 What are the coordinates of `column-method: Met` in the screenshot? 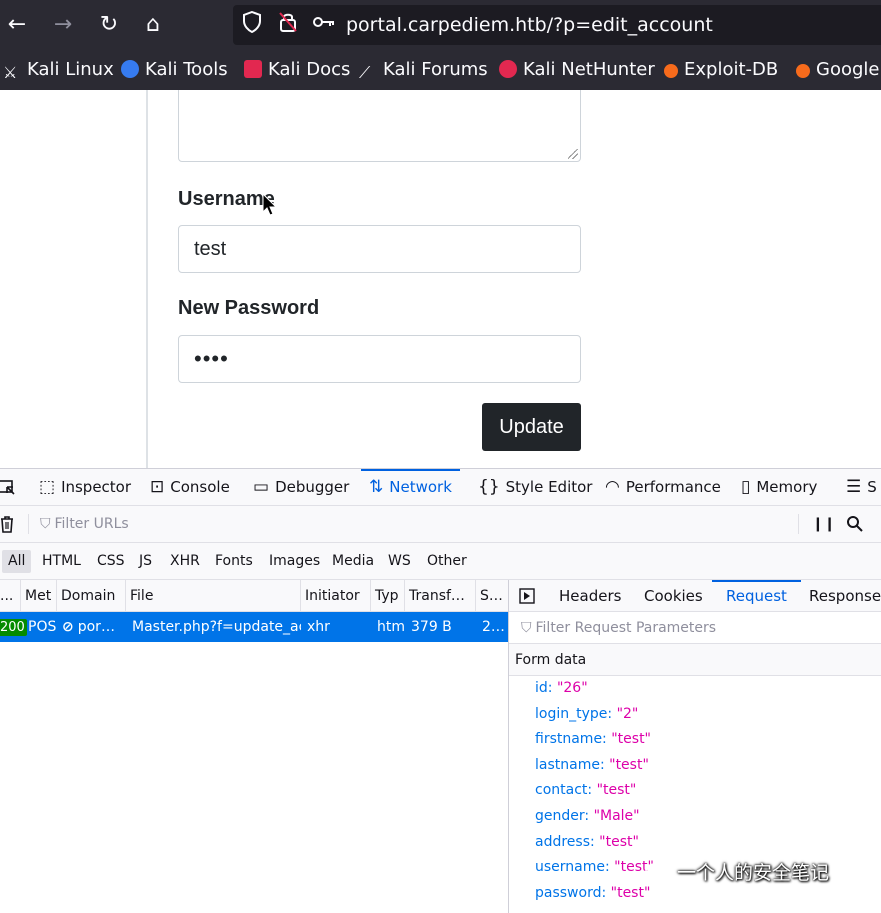 It's located at (39, 596).